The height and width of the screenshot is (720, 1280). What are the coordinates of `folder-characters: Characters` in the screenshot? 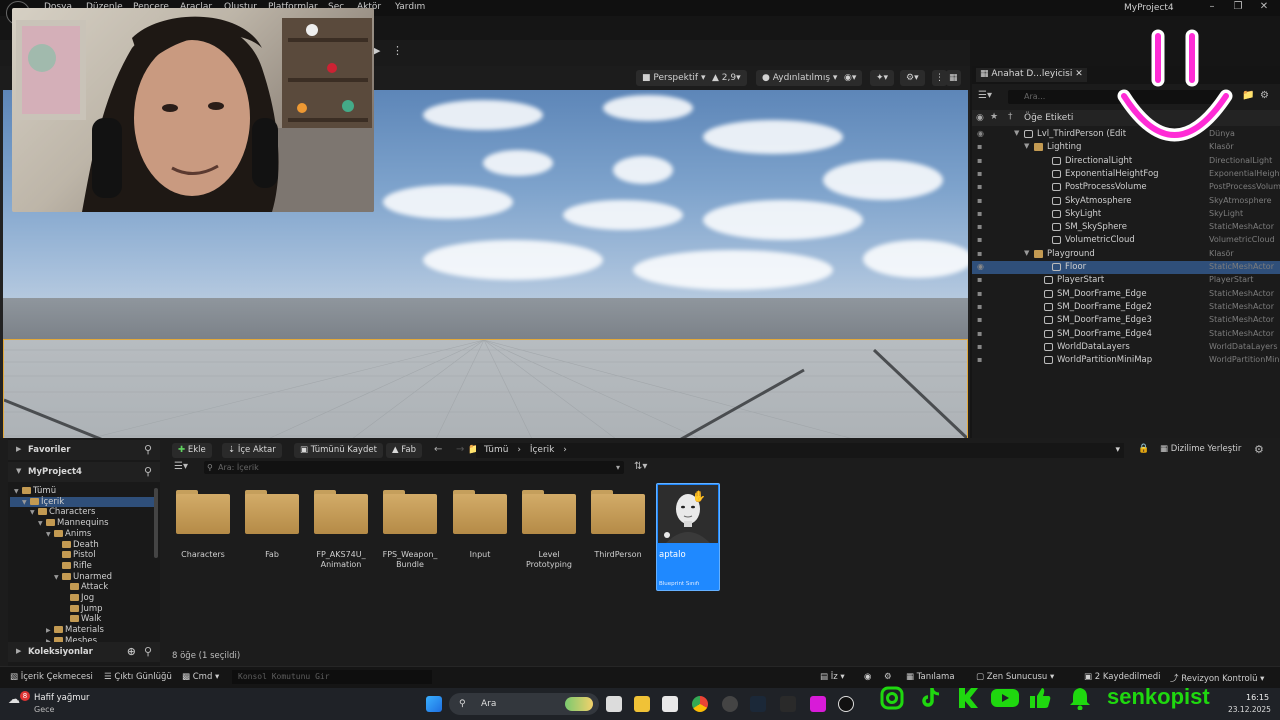 It's located at (203, 537).